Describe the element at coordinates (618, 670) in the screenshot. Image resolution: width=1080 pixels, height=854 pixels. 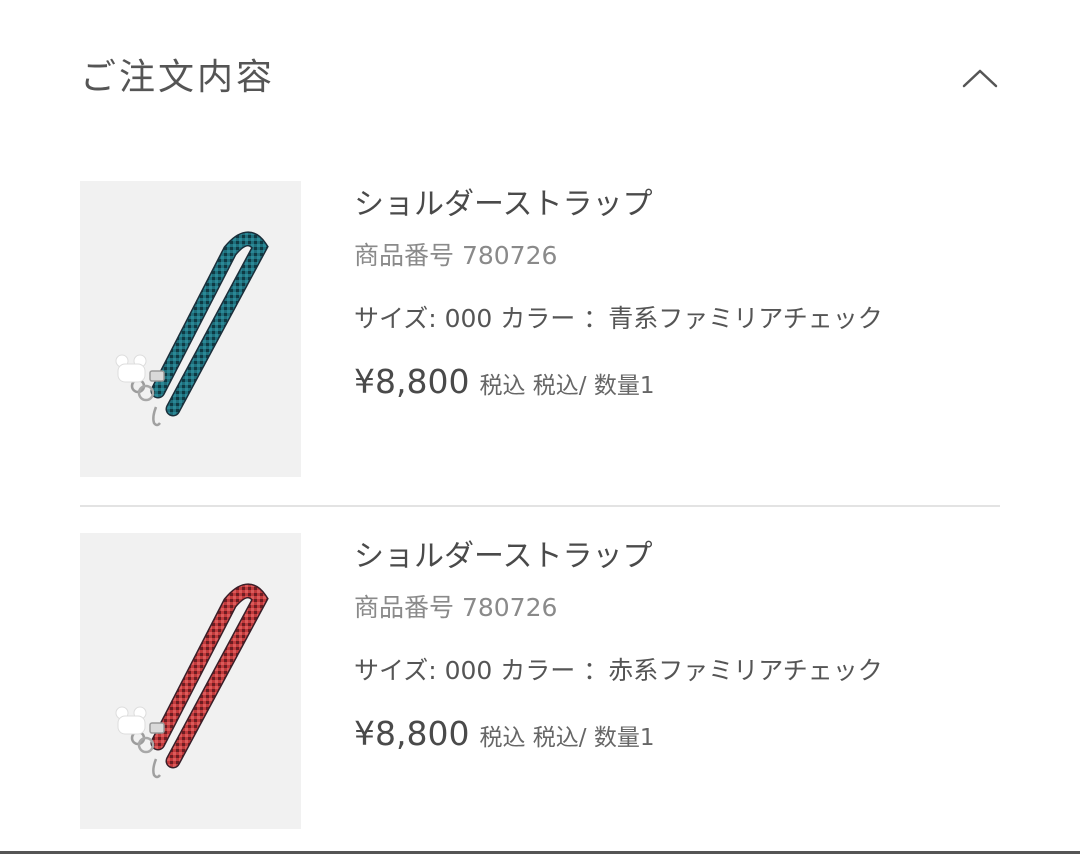
I see `product-variant: サイズ: 000 カラー ：赤系ファミリアチェック` at that location.